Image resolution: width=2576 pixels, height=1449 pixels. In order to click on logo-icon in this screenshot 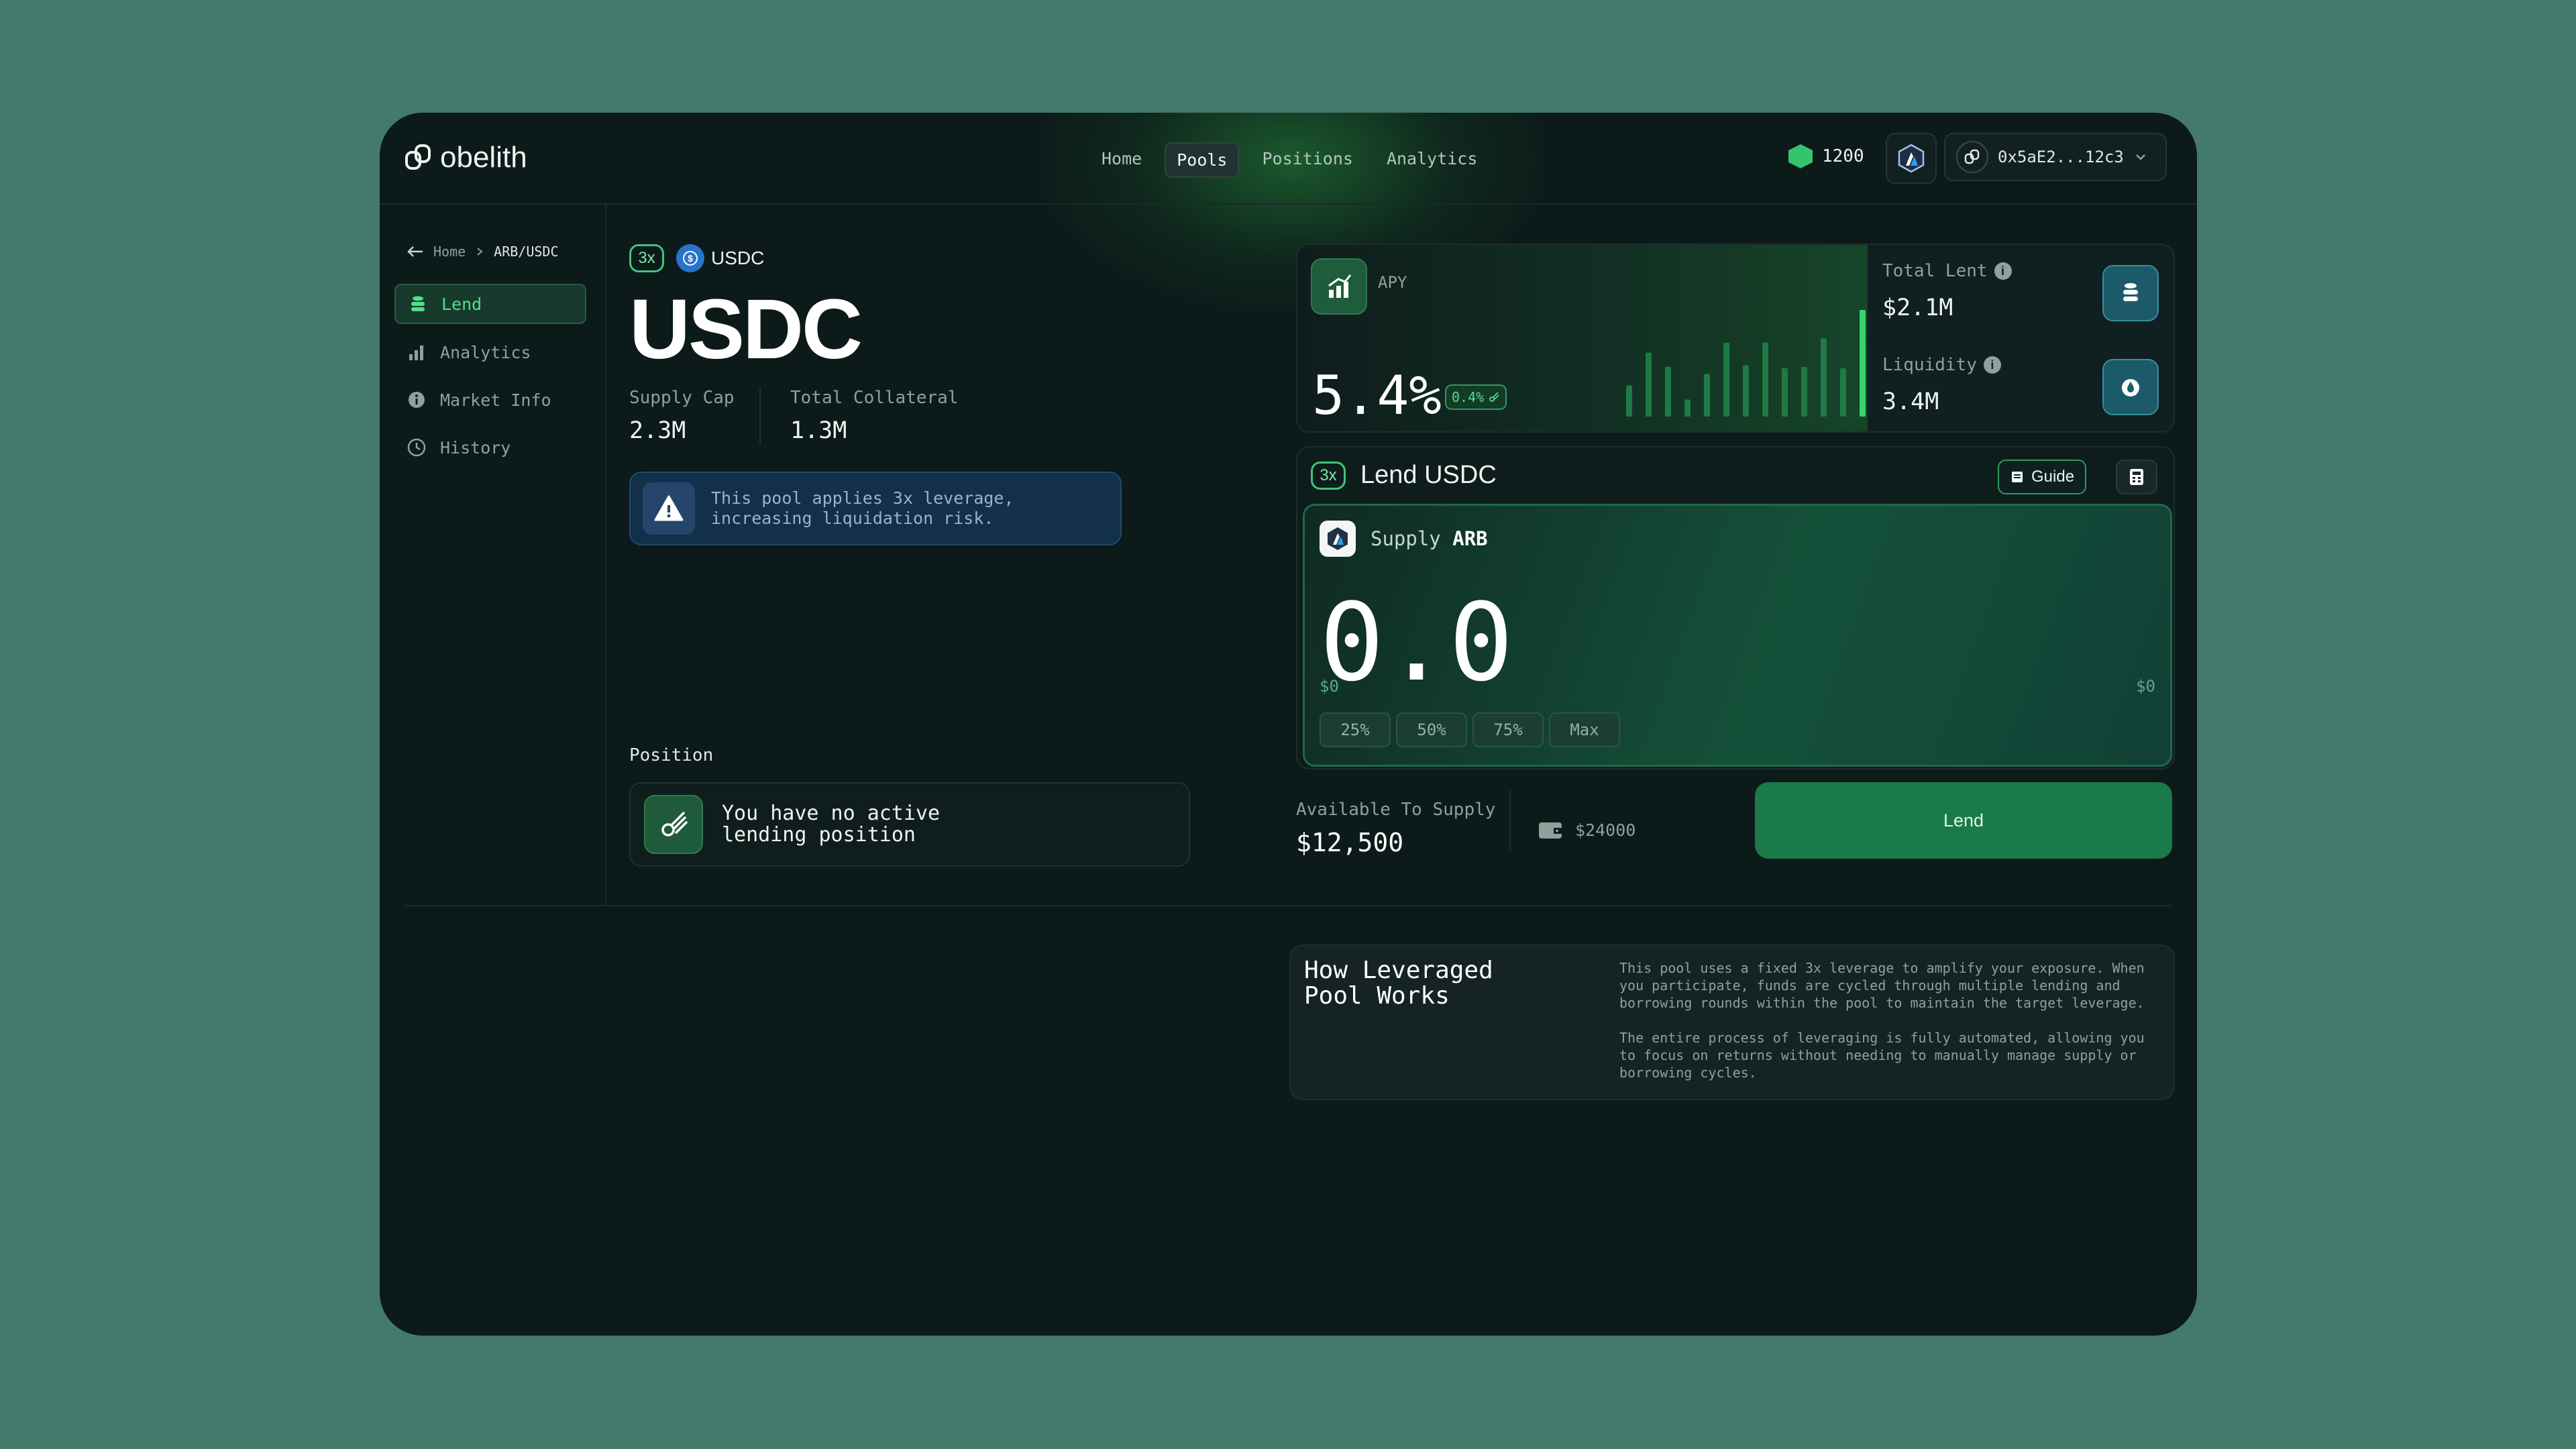, I will do `click(418, 157)`.